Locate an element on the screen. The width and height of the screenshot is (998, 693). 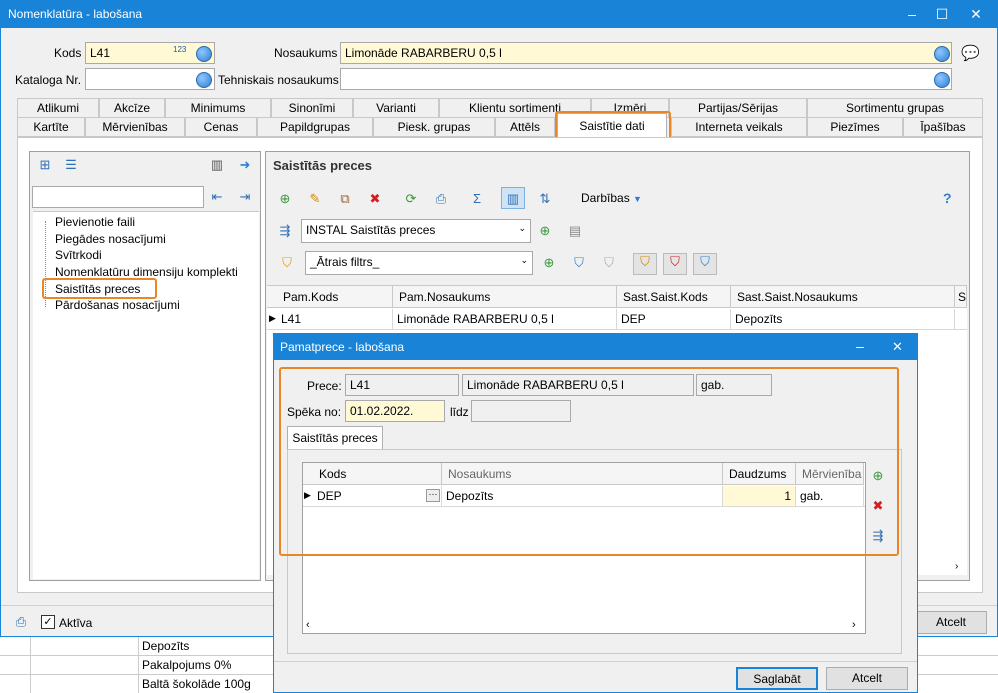
tehn-field is located at coordinates (646, 79).